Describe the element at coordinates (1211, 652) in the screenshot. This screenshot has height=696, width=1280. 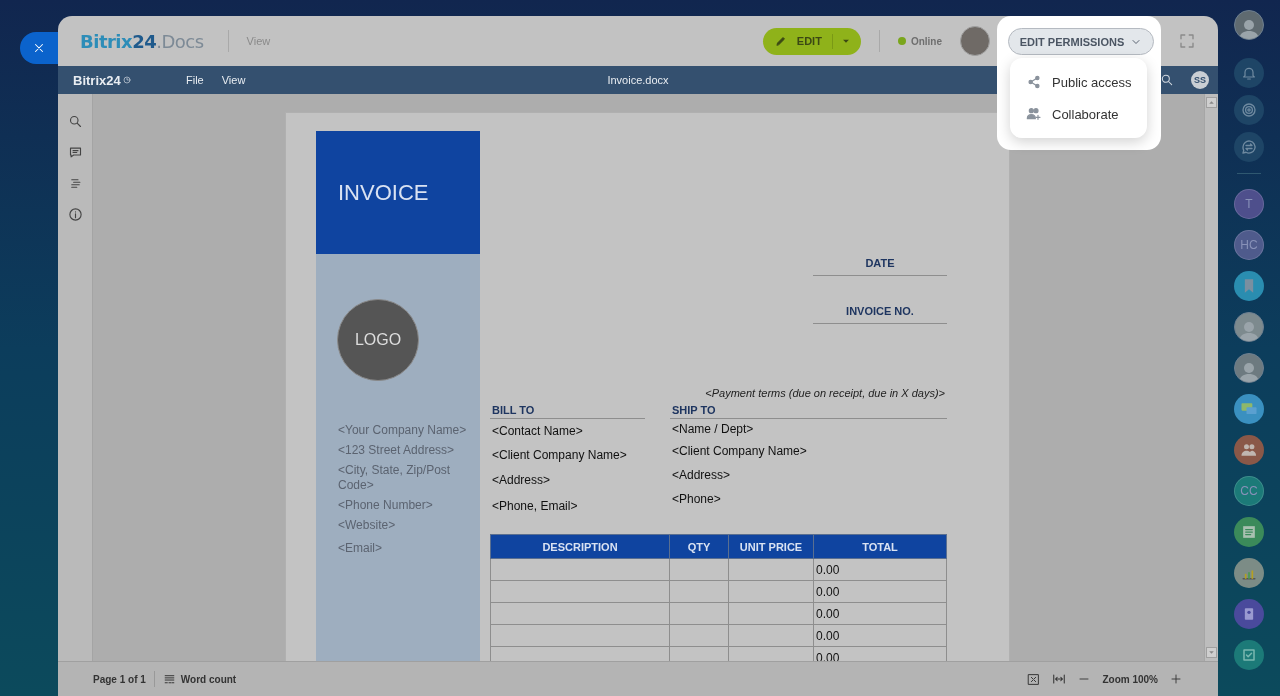
I see `down-arrow-icon` at that location.